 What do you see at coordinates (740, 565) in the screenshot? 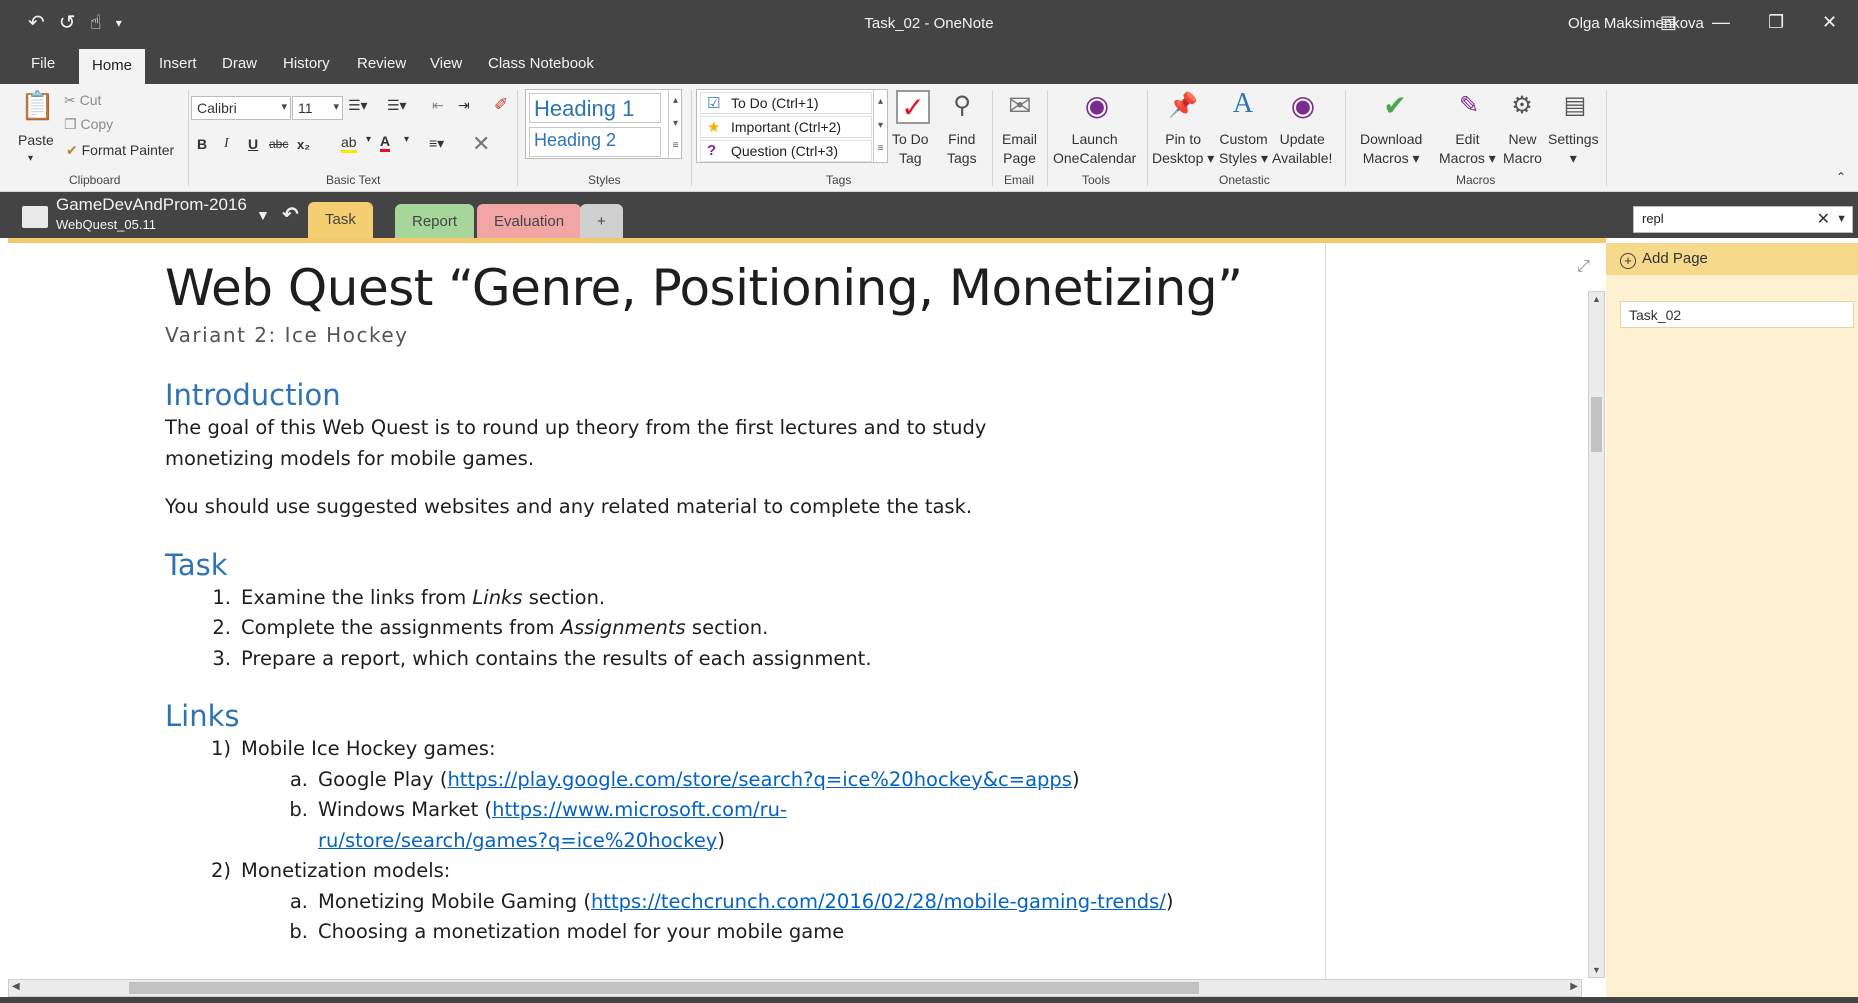
I see `task-heading: Task` at bounding box center [740, 565].